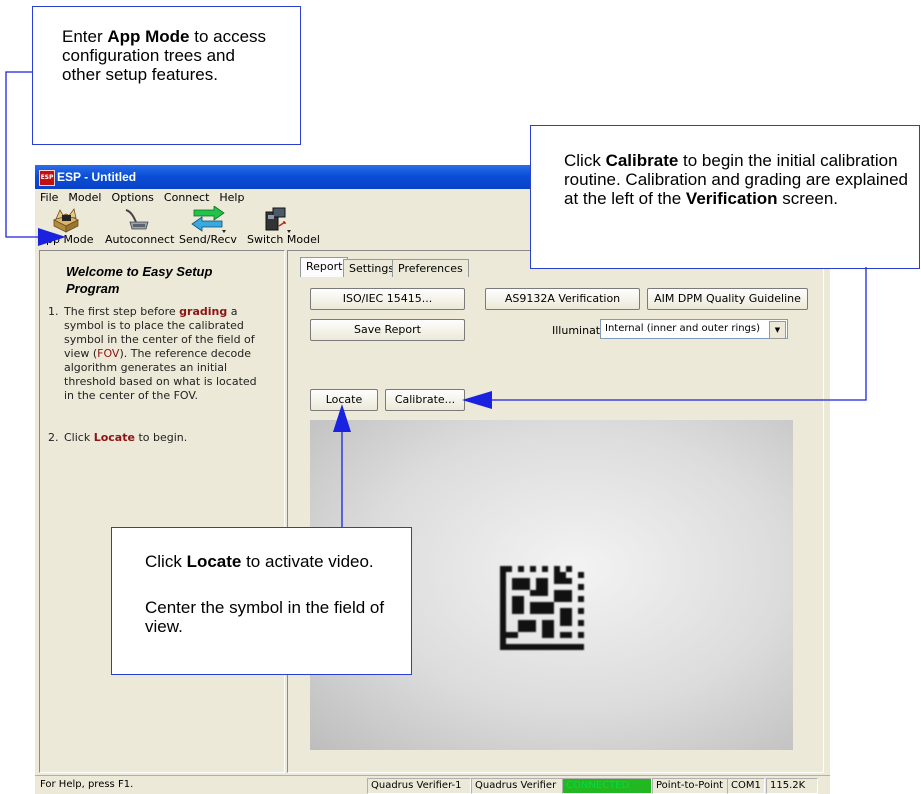  Describe the element at coordinates (53, 311) in the screenshot. I see `step-1-number: 1.` at that location.